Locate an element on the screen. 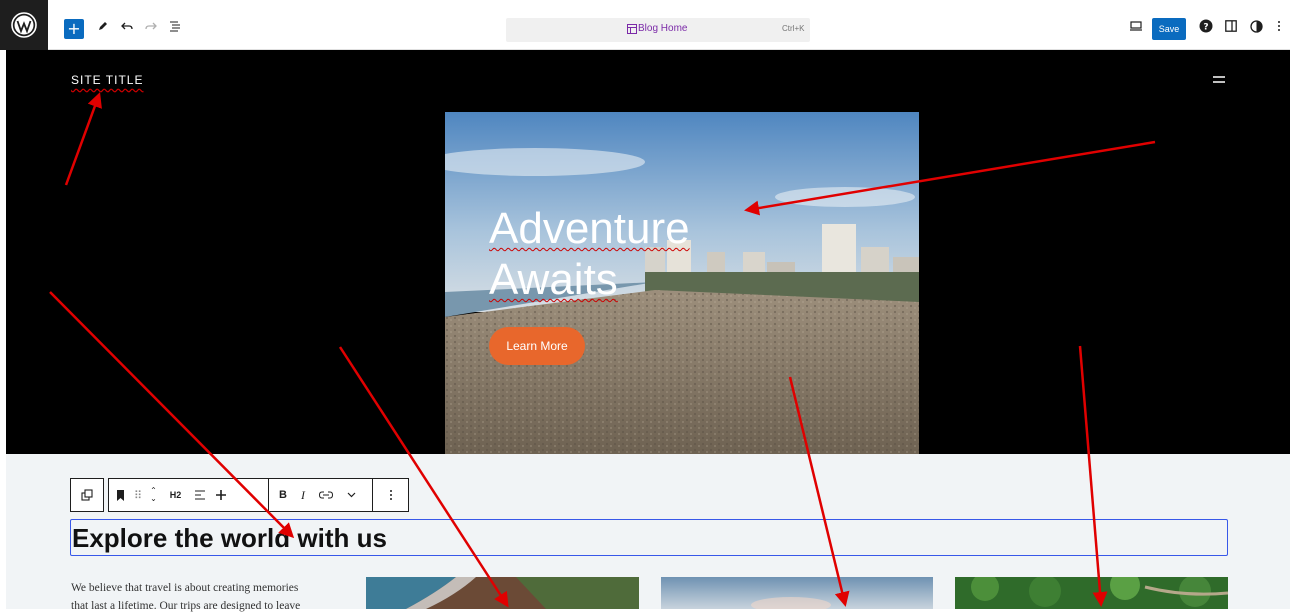 The image size is (1290, 615). format-controls-group: B I is located at coordinates (321, 495).